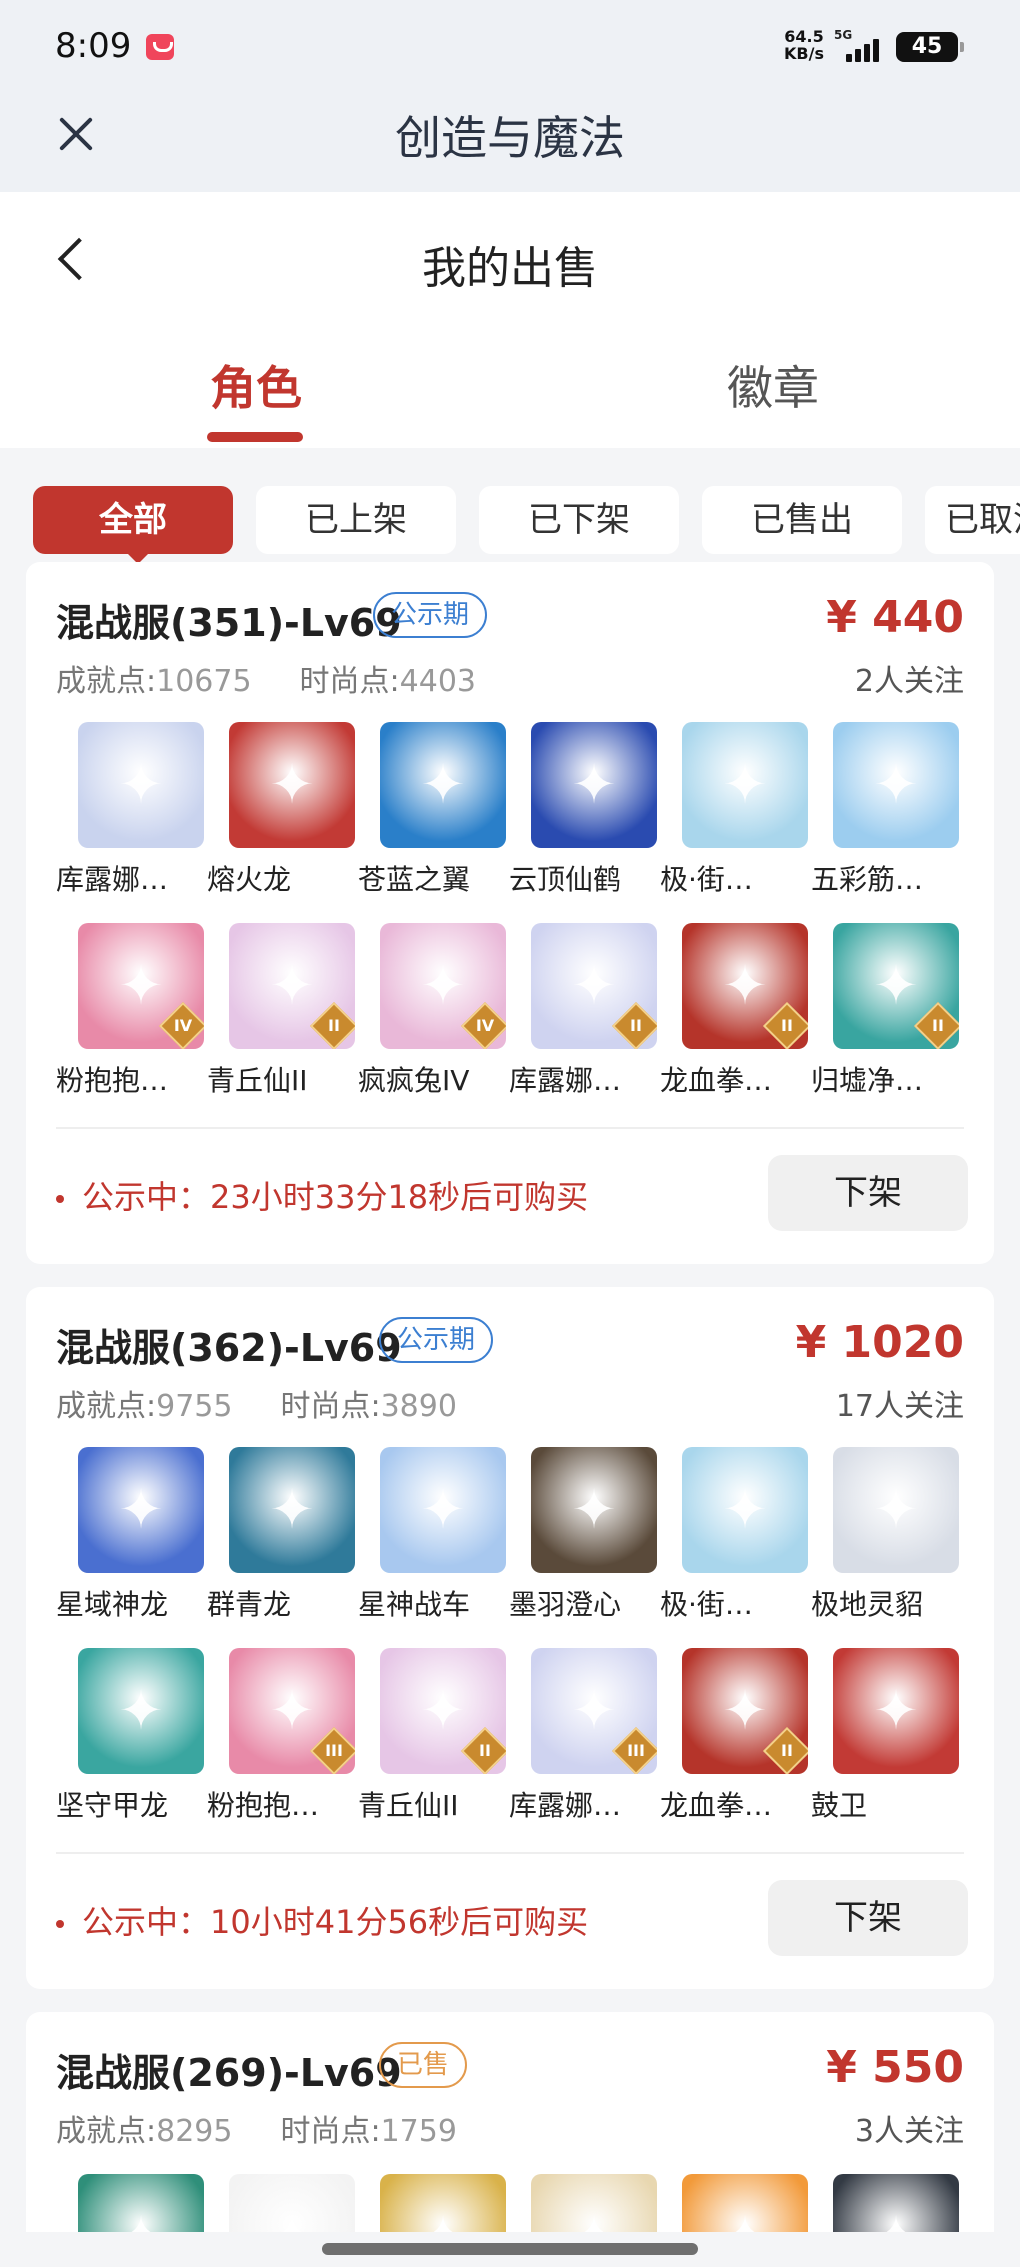  Describe the element at coordinates (160, 47) in the screenshot. I see `notification-app-icon` at that location.